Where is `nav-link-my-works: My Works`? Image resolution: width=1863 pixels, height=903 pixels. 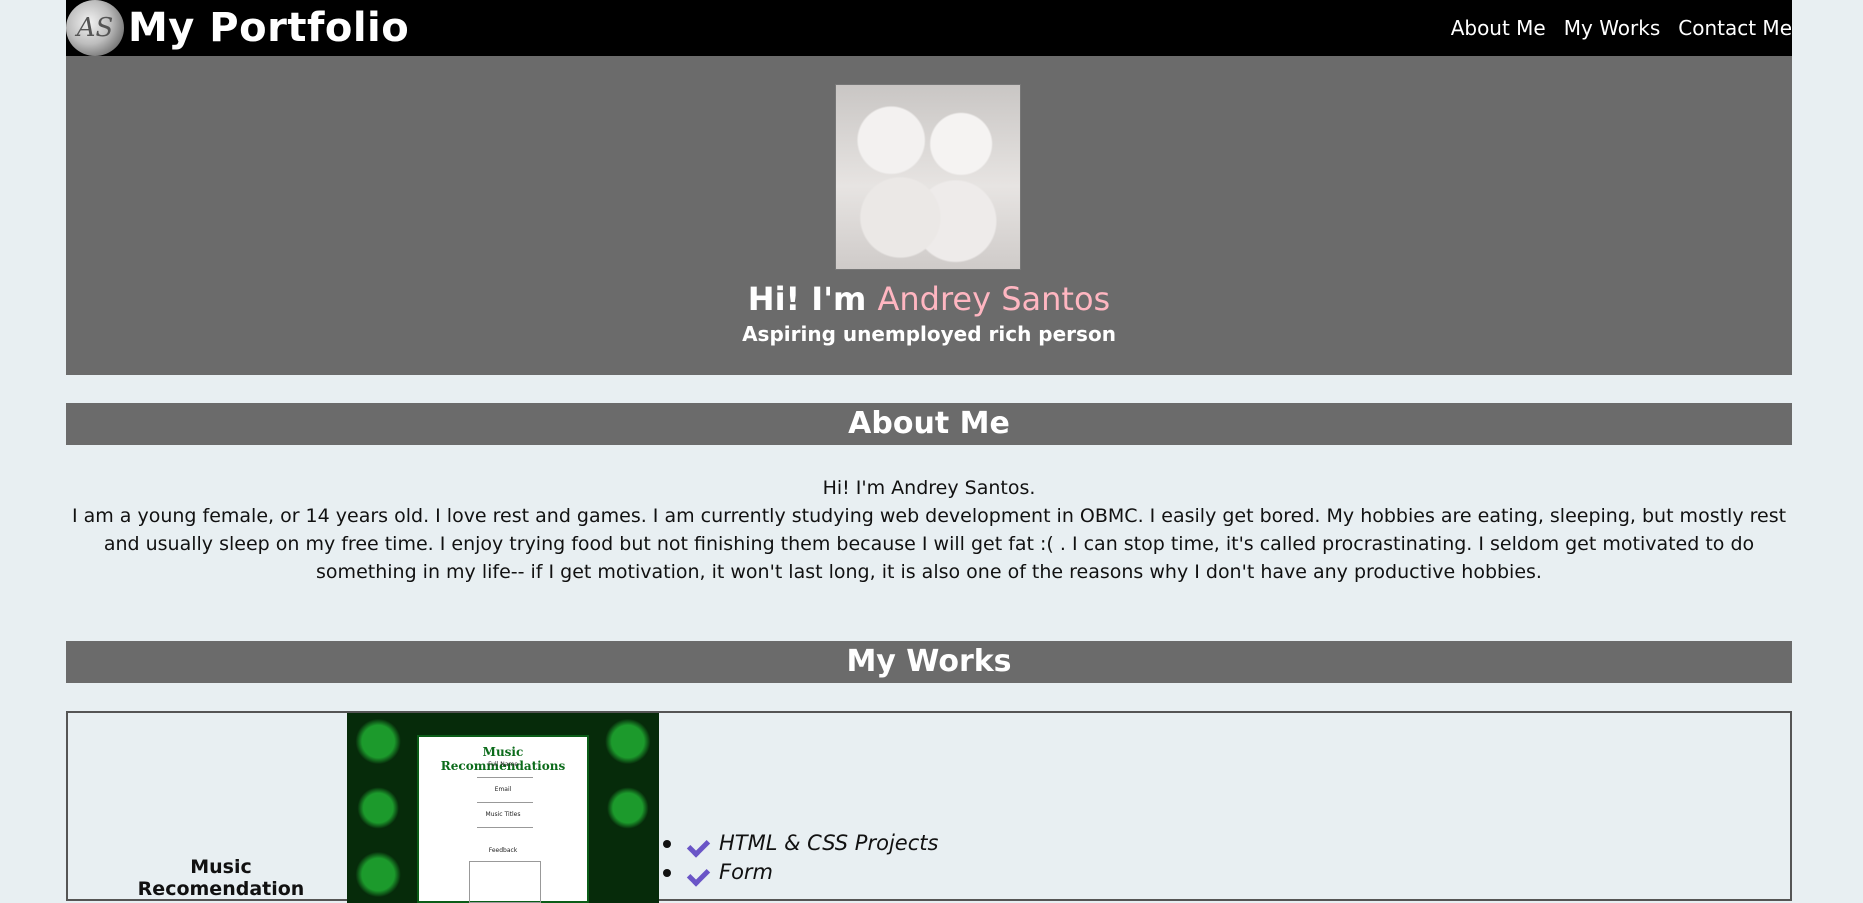 nav-link-my-works: My Works is located at coordinates (1612, 28).